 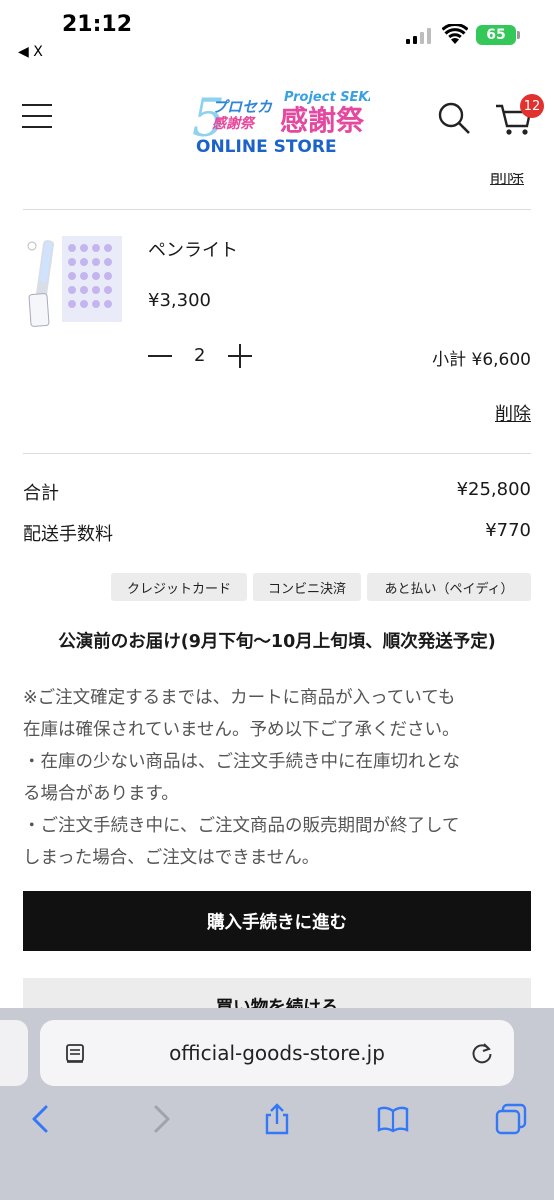 What do you see at coordinates (277, 1053) in the screenshot?
I see `url-text: official-goods-store.jp` at bounding box center [277, 1053].